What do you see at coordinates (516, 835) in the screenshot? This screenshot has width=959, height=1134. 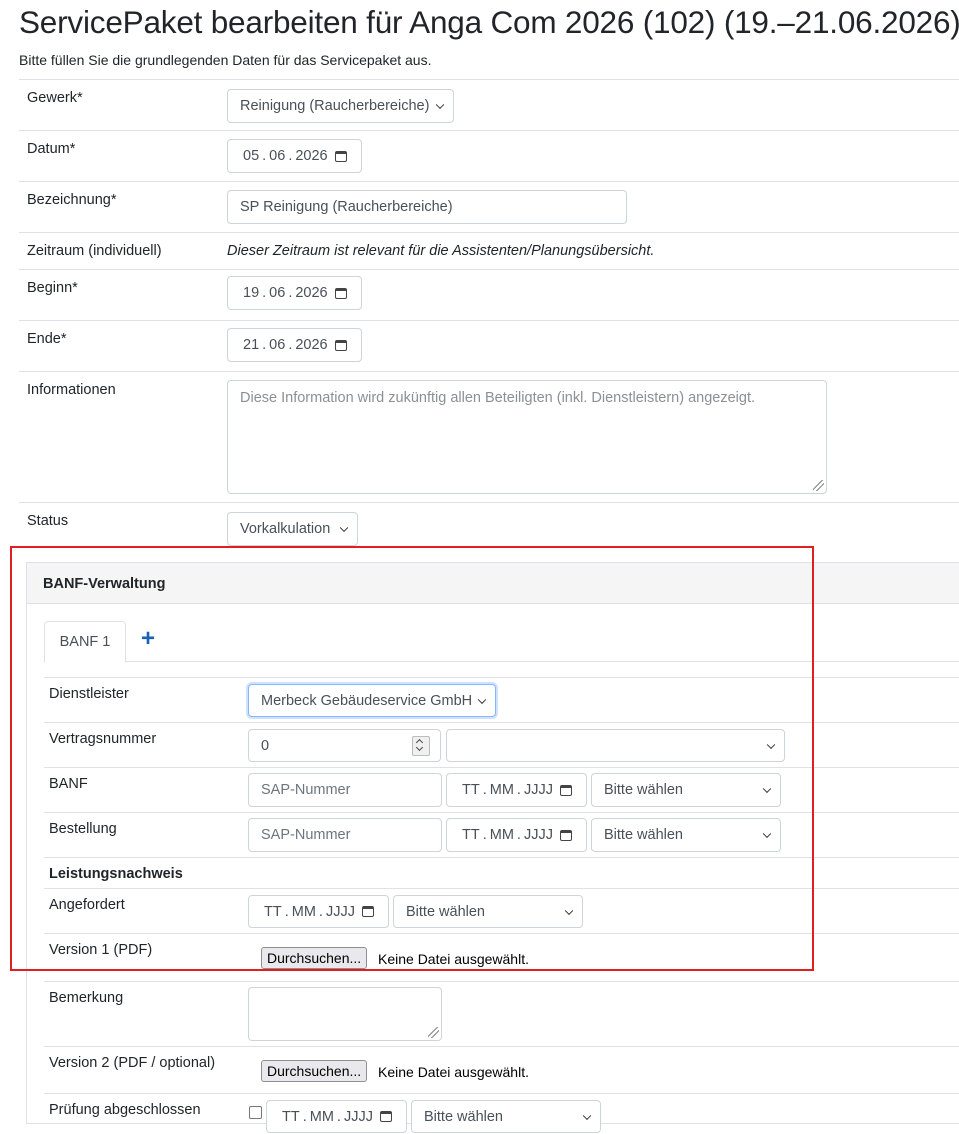 I see `bestellung-date-input: TT. MM. JJJJ` at bounding box center [516, 835].